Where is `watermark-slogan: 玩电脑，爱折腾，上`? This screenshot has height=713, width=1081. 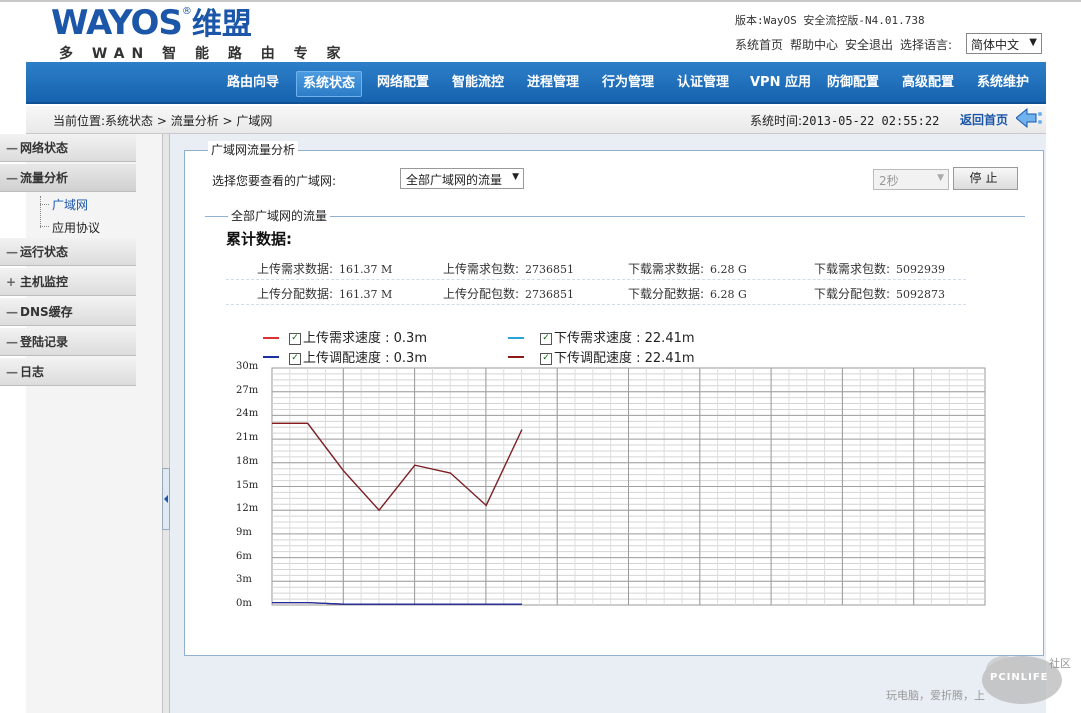
watermark-slogan: 玩电脑，爱折腾，上 is located at coordinates (935, 695).